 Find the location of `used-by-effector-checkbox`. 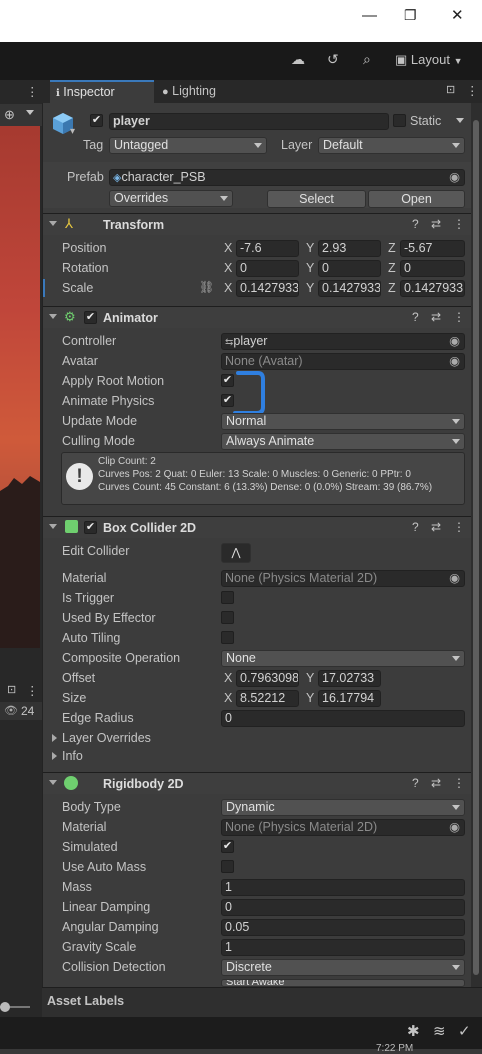

used-by-effector-checkbox is located at coordinates (227, 617).